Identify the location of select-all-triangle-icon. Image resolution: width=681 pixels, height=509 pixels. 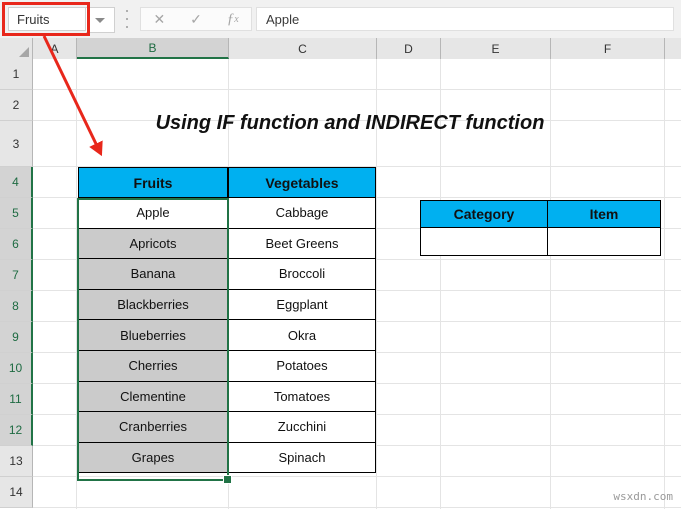
(24, 52).